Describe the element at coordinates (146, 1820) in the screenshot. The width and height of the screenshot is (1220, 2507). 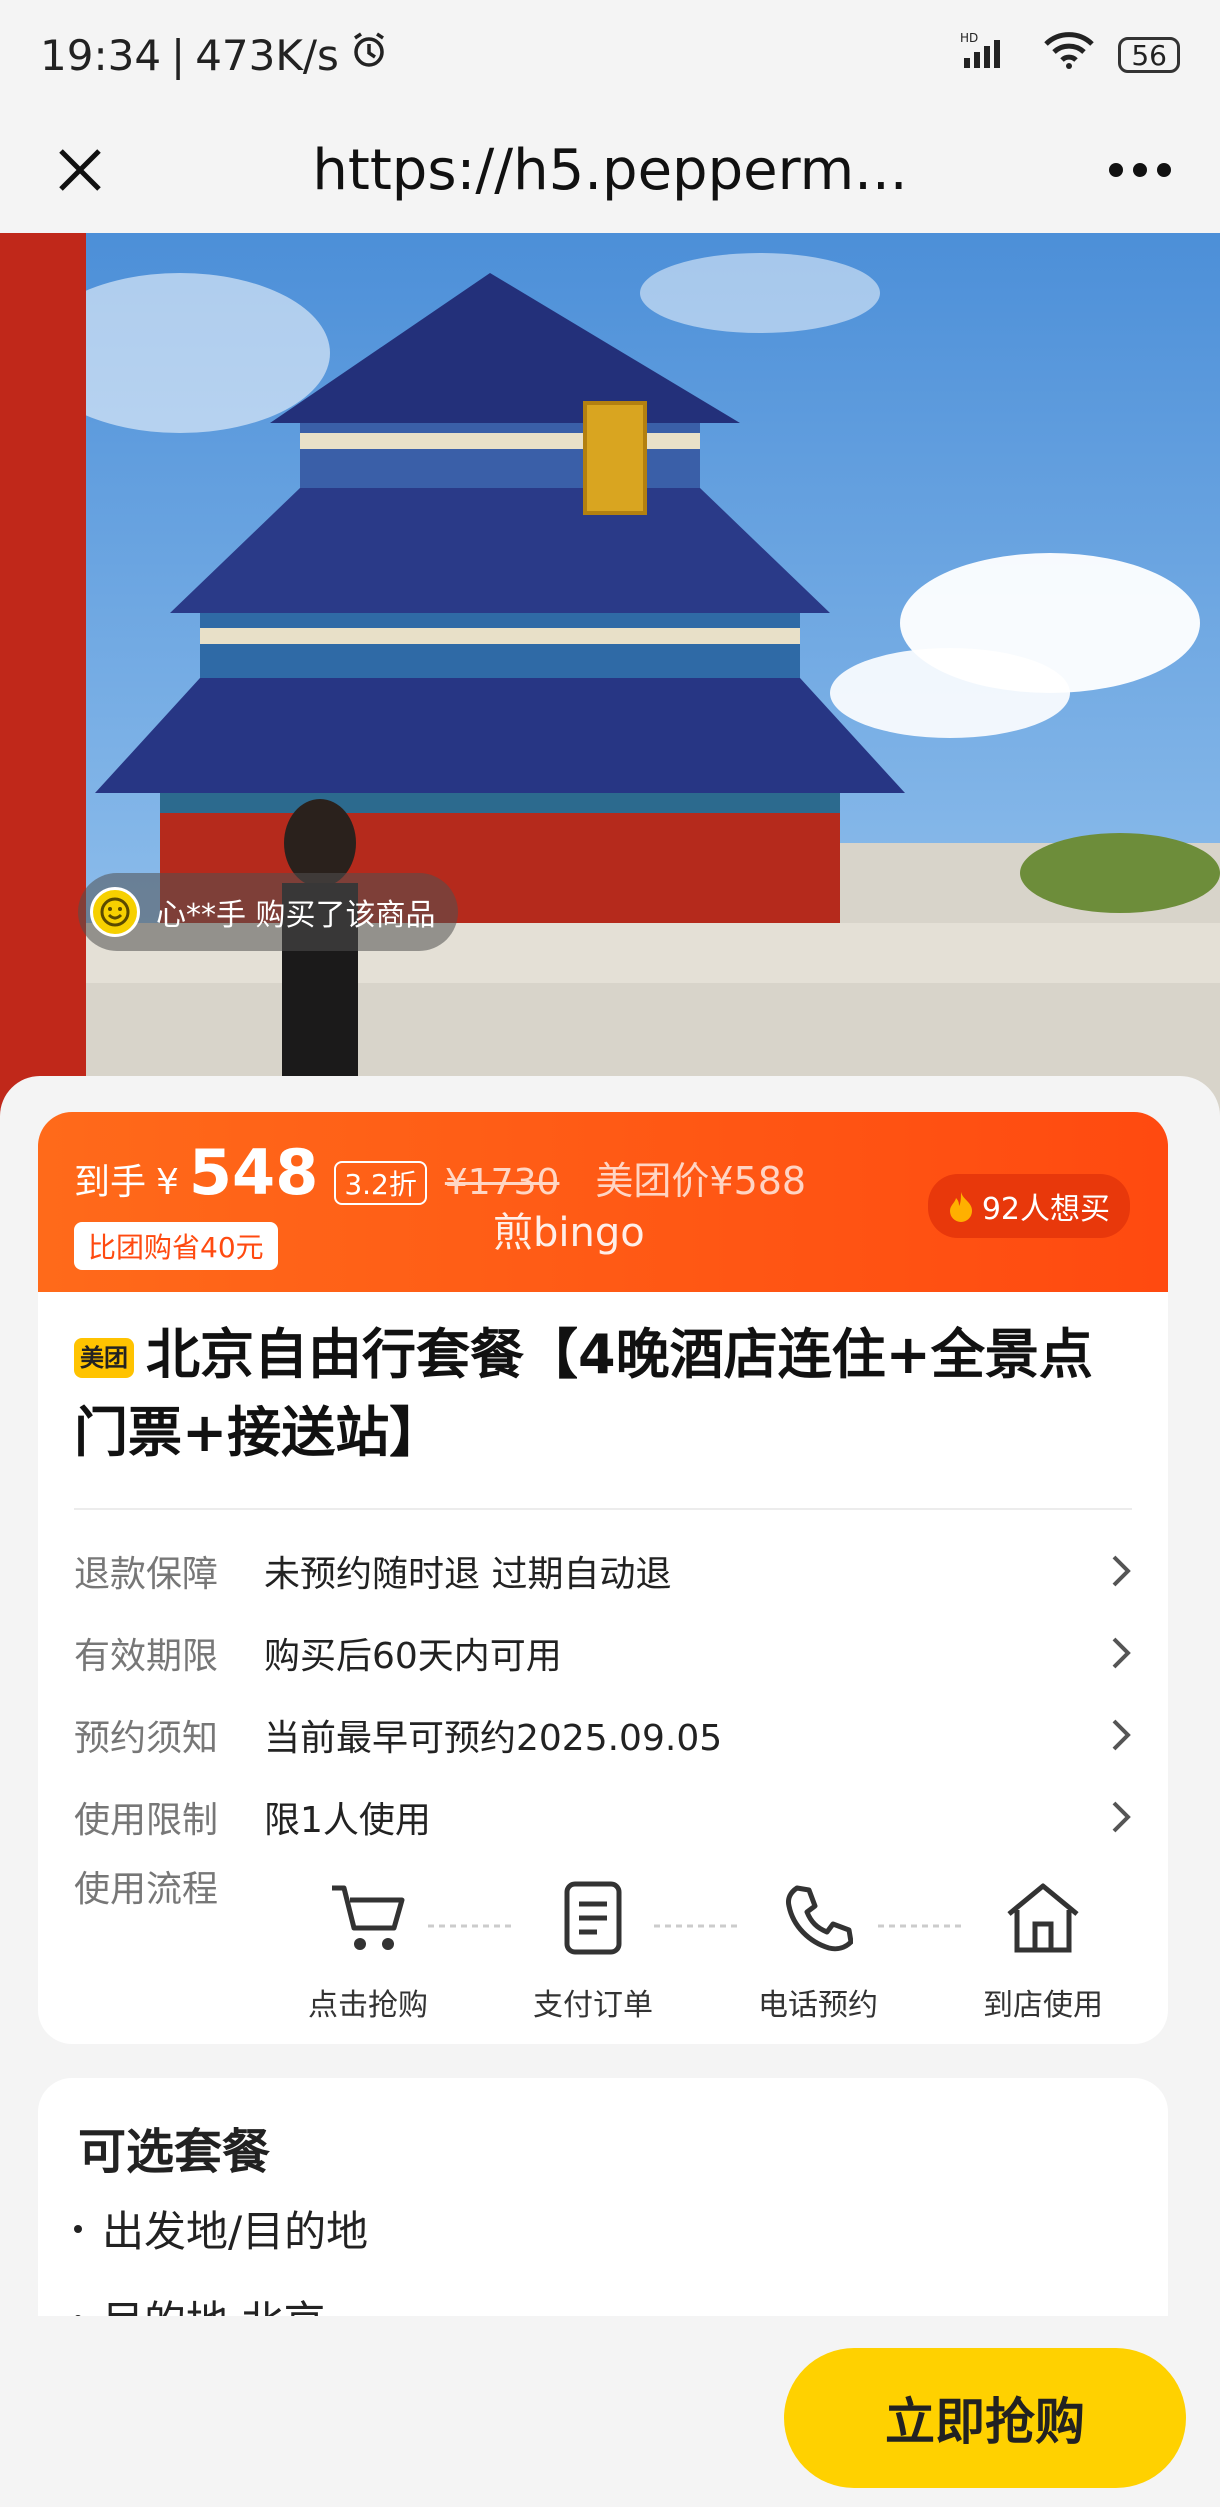
I see `info-label: 使用限制` at that location.